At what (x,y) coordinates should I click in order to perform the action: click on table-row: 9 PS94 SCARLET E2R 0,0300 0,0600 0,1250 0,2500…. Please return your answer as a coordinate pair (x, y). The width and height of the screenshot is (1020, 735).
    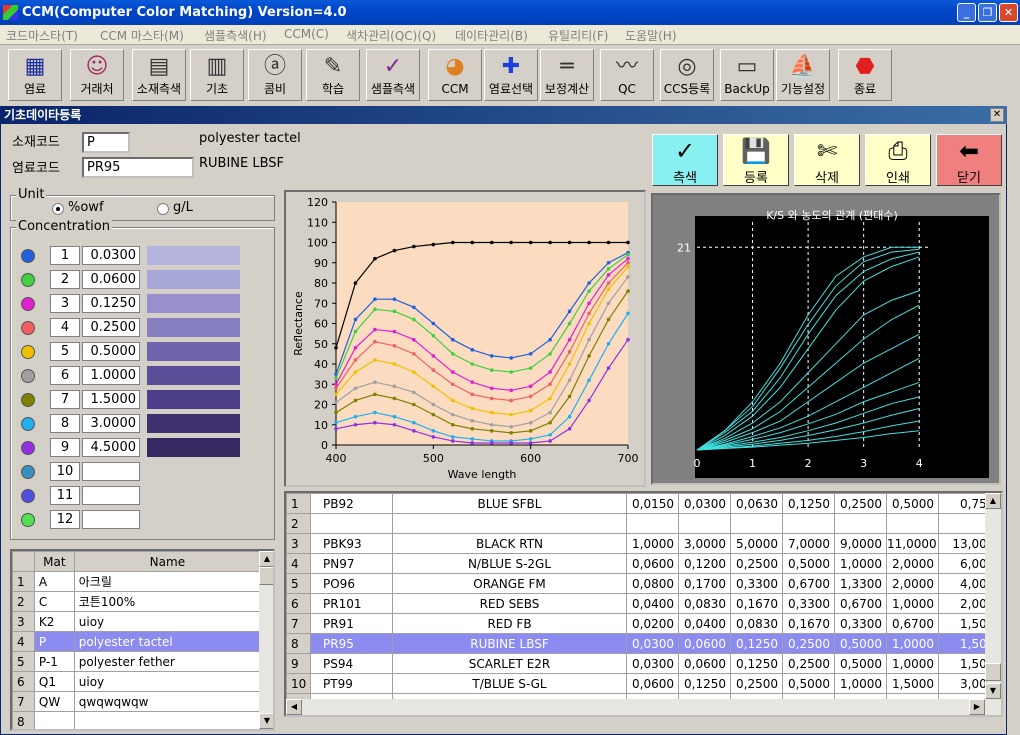
    Looking at the image, I should click on (643, 663).